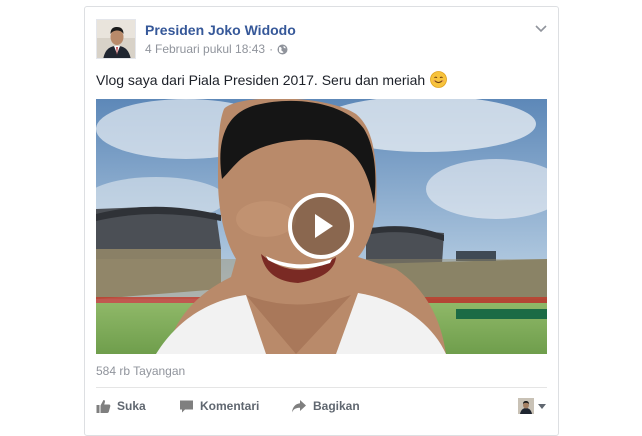 This screenshot has width=642, height=436. I want to click on play-icon, so click(324, 226).